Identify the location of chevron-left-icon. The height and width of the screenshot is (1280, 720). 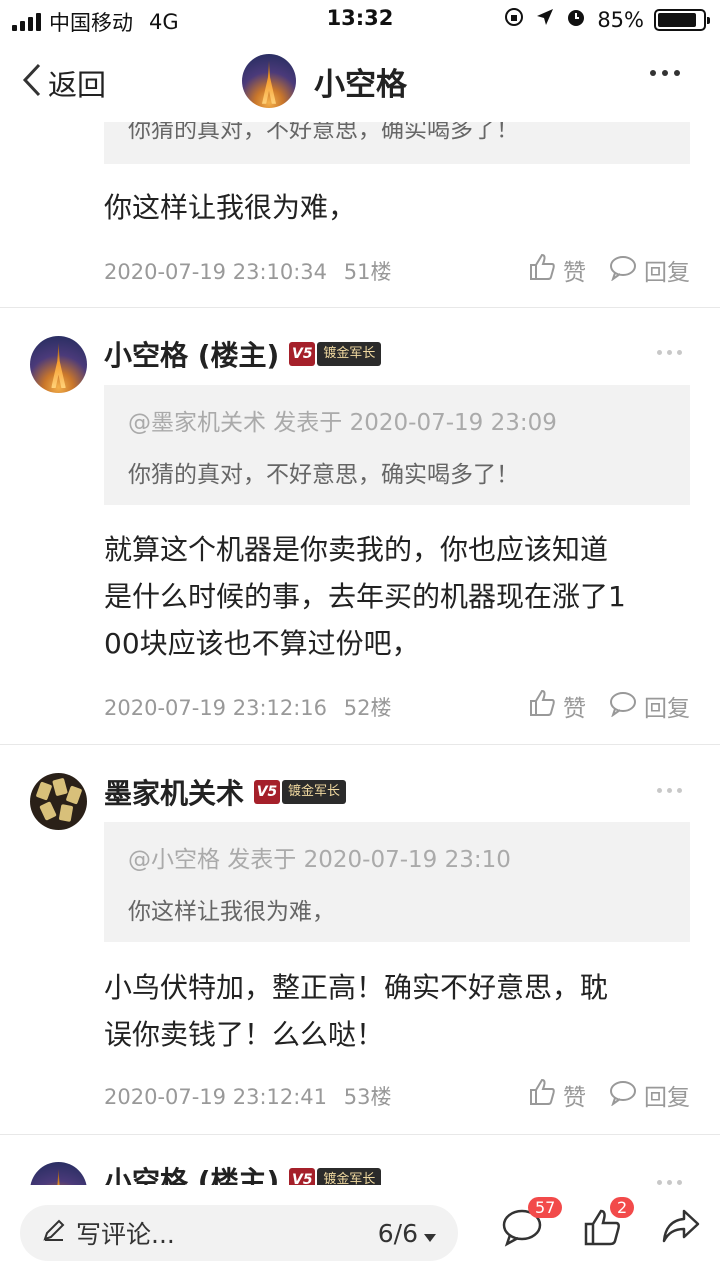
(32, 83).